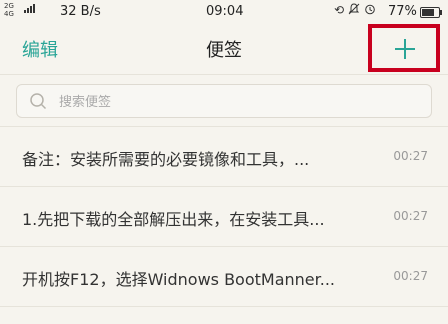 This screenshot has height=324, width=448. I want to click on status-bar: 2G 4G 32 B/s 09:04 ⟲ 77%, so click(224, 12).